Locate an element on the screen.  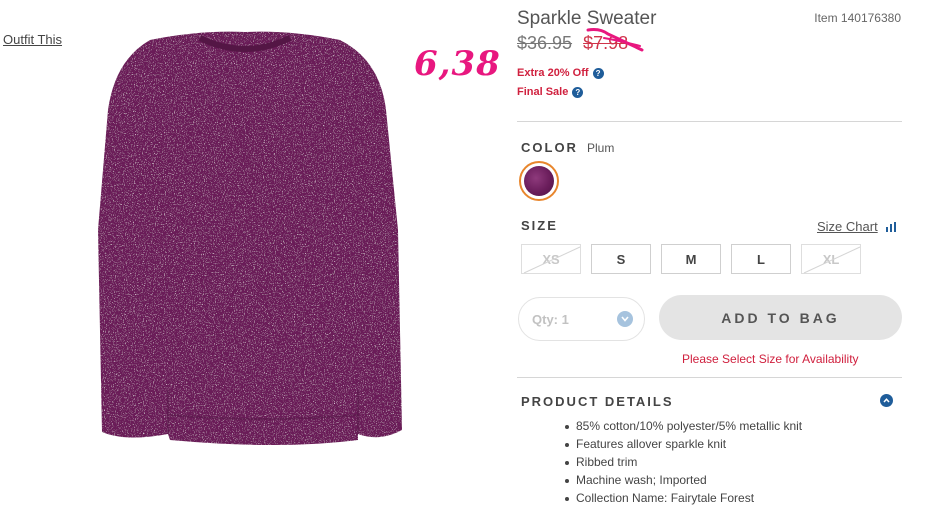
size-option-label: S is located at coordinates (621, 259).